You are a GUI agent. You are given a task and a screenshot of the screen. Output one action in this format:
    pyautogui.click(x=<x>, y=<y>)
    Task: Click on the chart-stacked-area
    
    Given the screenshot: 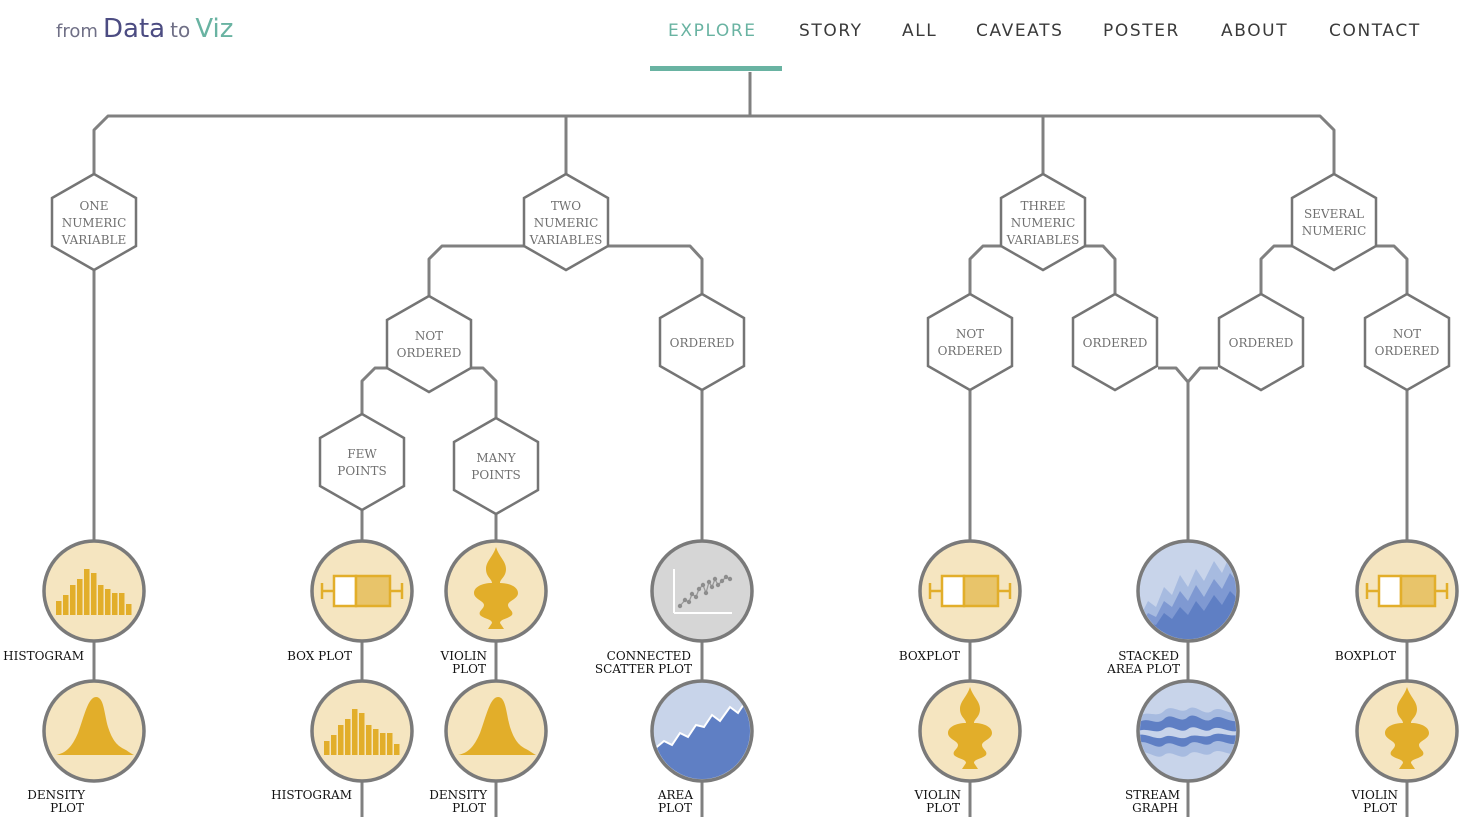 What is the action you would take?
    pyautogui.click(x=1188, y=591)
    